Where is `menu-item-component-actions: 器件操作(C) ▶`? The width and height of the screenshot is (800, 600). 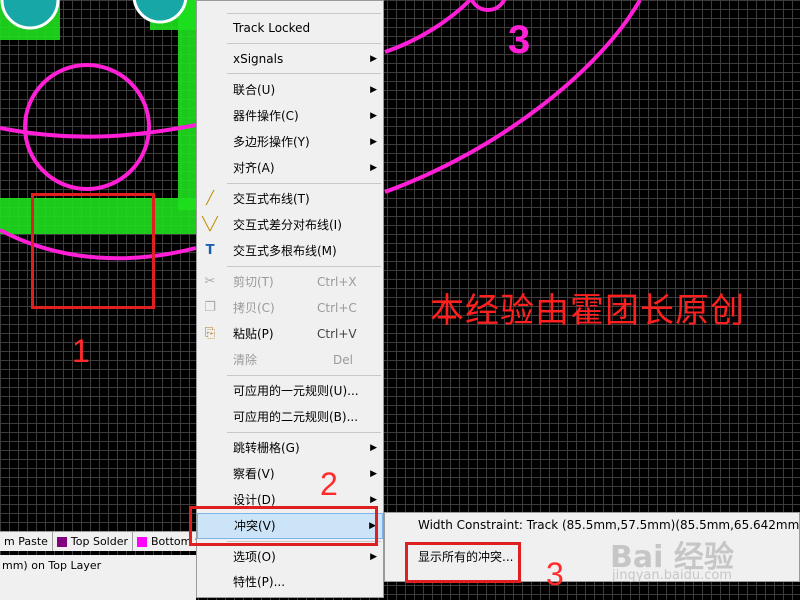 menu-item-component-actions: 器件操作(C) ▶ is located at coordinates (290, 116).